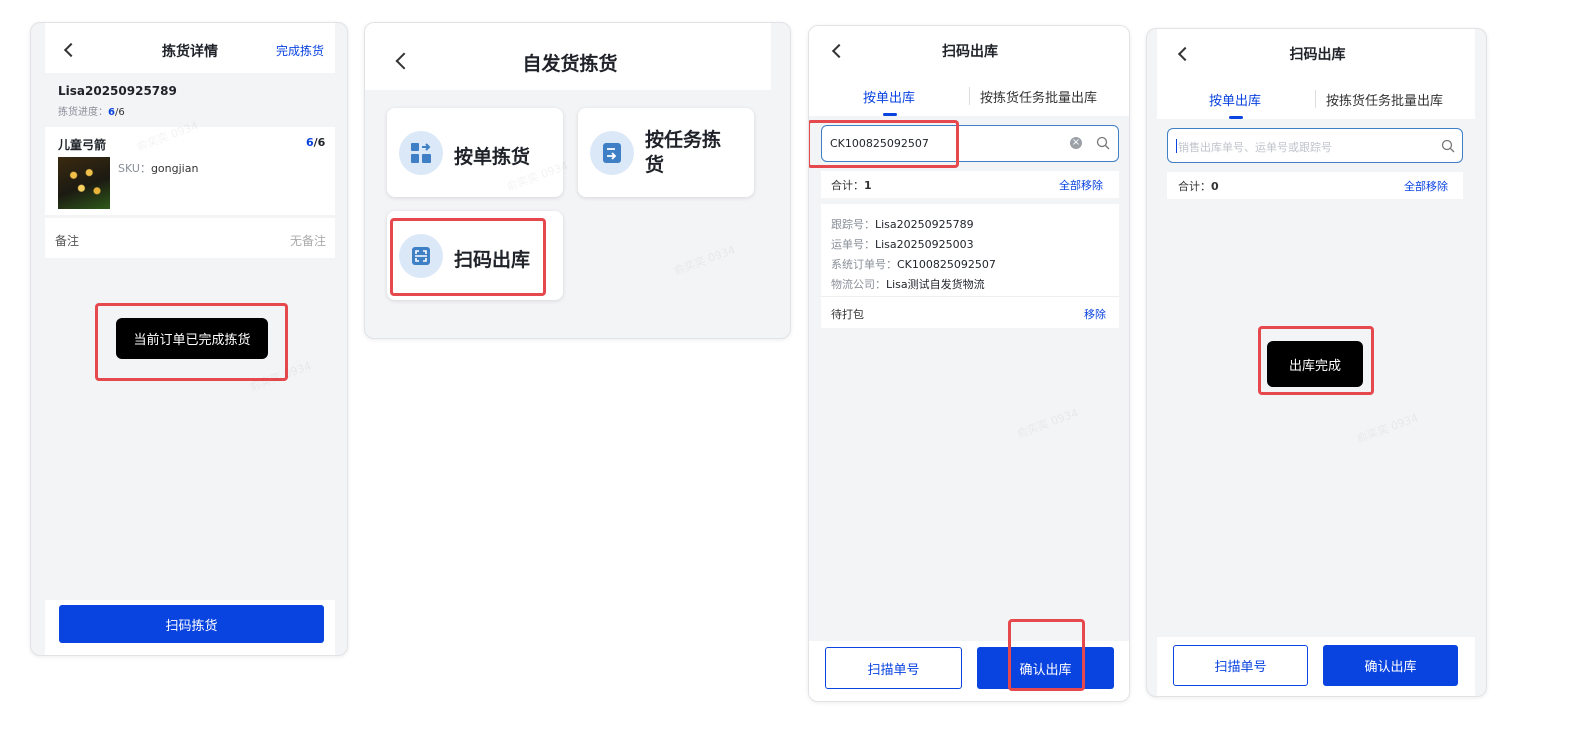 The image size is (1571, 734). What do you see at coordinates (308, 241) in the screenshot?
I see `remark-value: 无备注` at bounding box center [308, 241].